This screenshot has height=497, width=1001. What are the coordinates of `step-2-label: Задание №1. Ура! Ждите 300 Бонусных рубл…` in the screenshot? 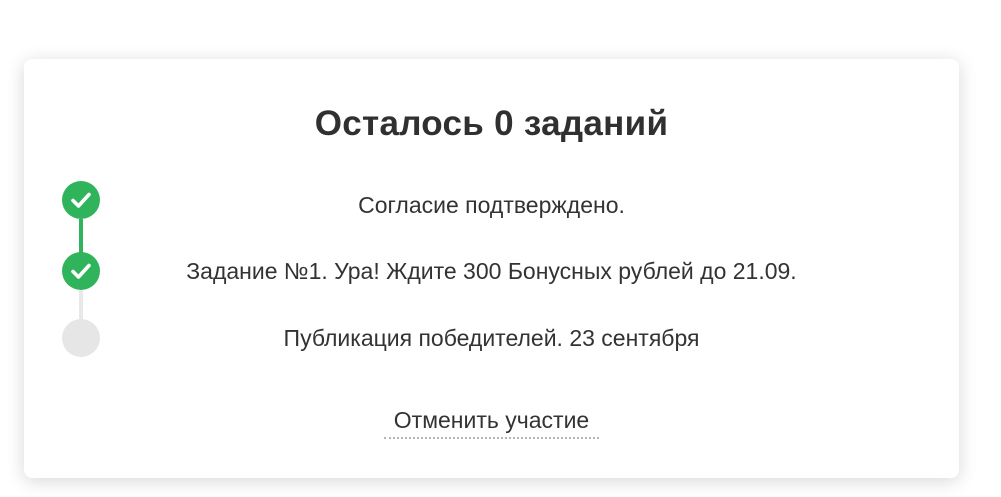 It's located at (491, 271).